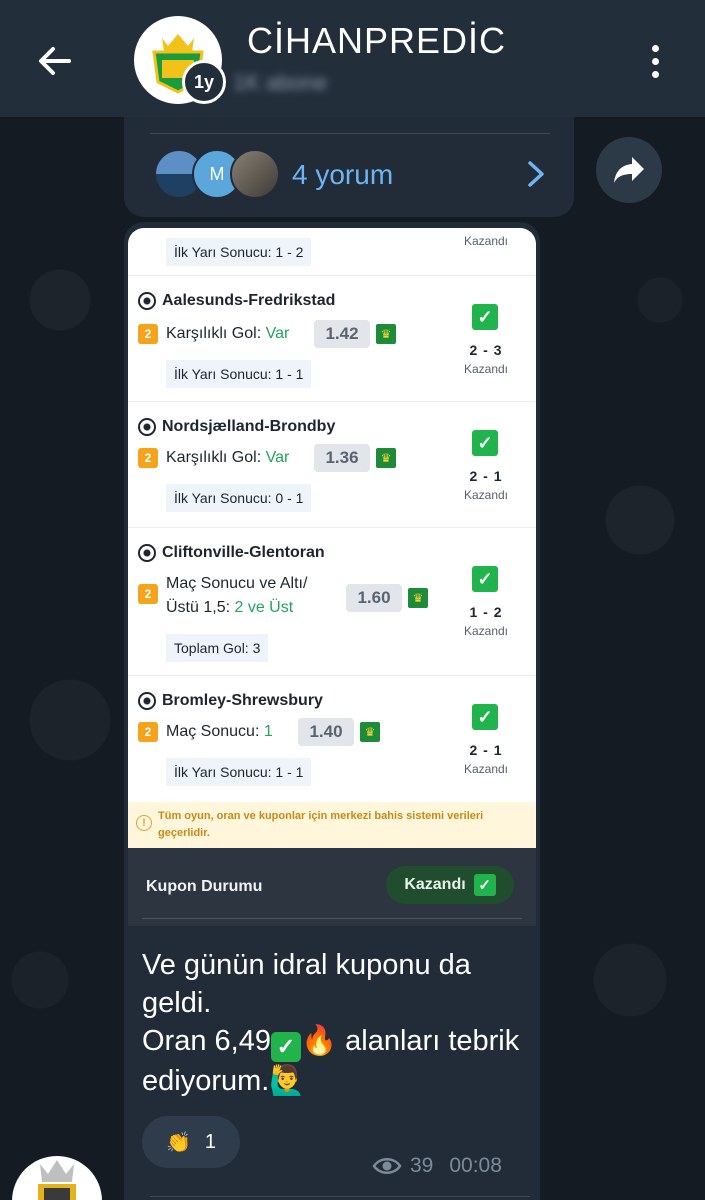 This screenshot has width=705, height=1200. Describe the element at coordinates (204, 886) in the screenshot. I see `coupon-status-label: Kupon Durumu` at that location.